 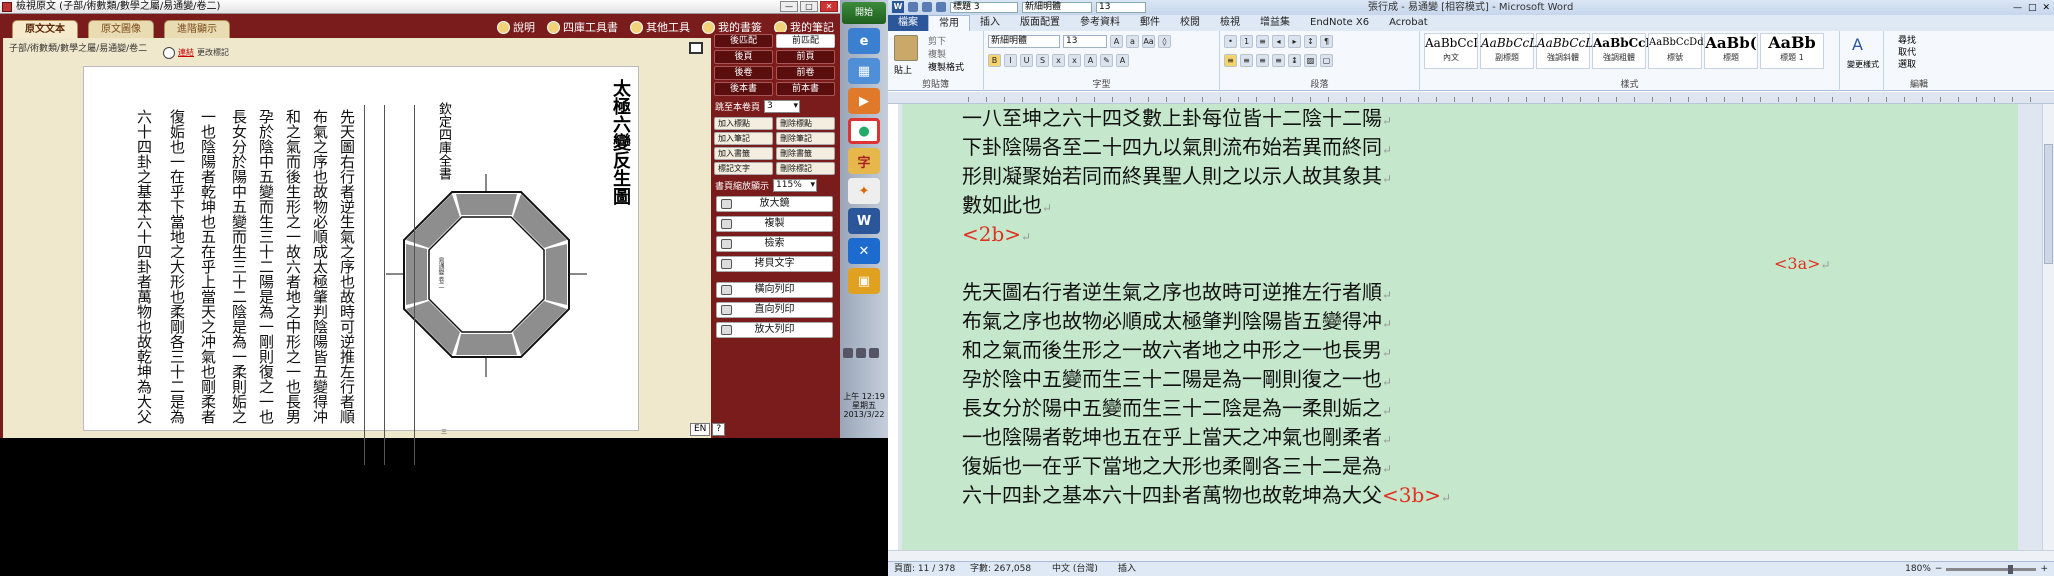 I want to click on tab-original-text: 原文文本, so click(x=45, y=29).